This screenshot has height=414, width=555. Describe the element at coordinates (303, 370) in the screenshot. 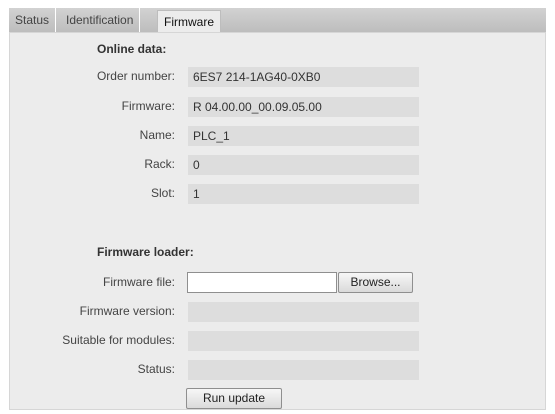

I see `status-value` at that location.